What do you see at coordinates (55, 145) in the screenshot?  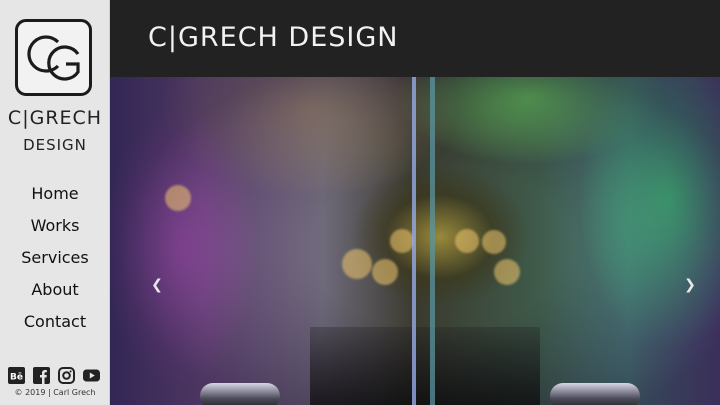 I see `brand-subtitle: DESIGN` at bounding box center [55, 145].